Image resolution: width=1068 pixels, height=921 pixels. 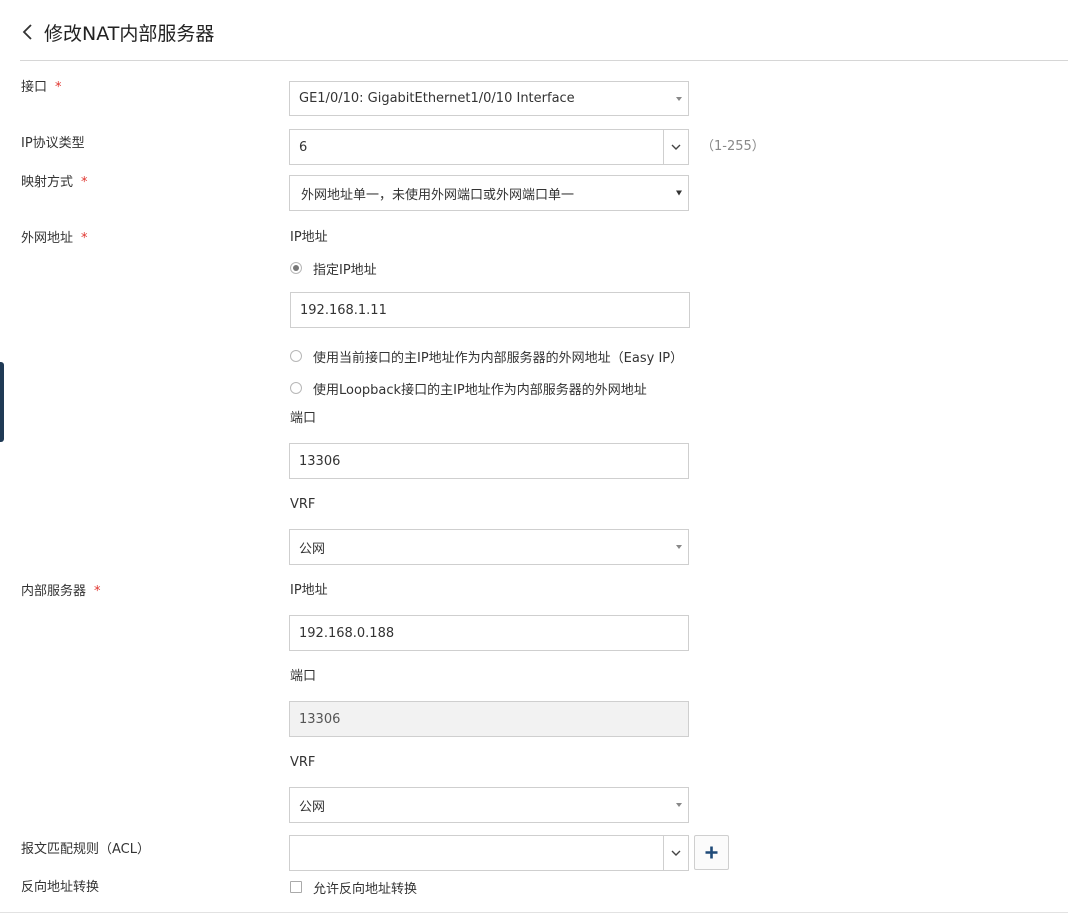 I want to click on mapping-mode-label: 映射方式 *, so click(x=54, y=182).